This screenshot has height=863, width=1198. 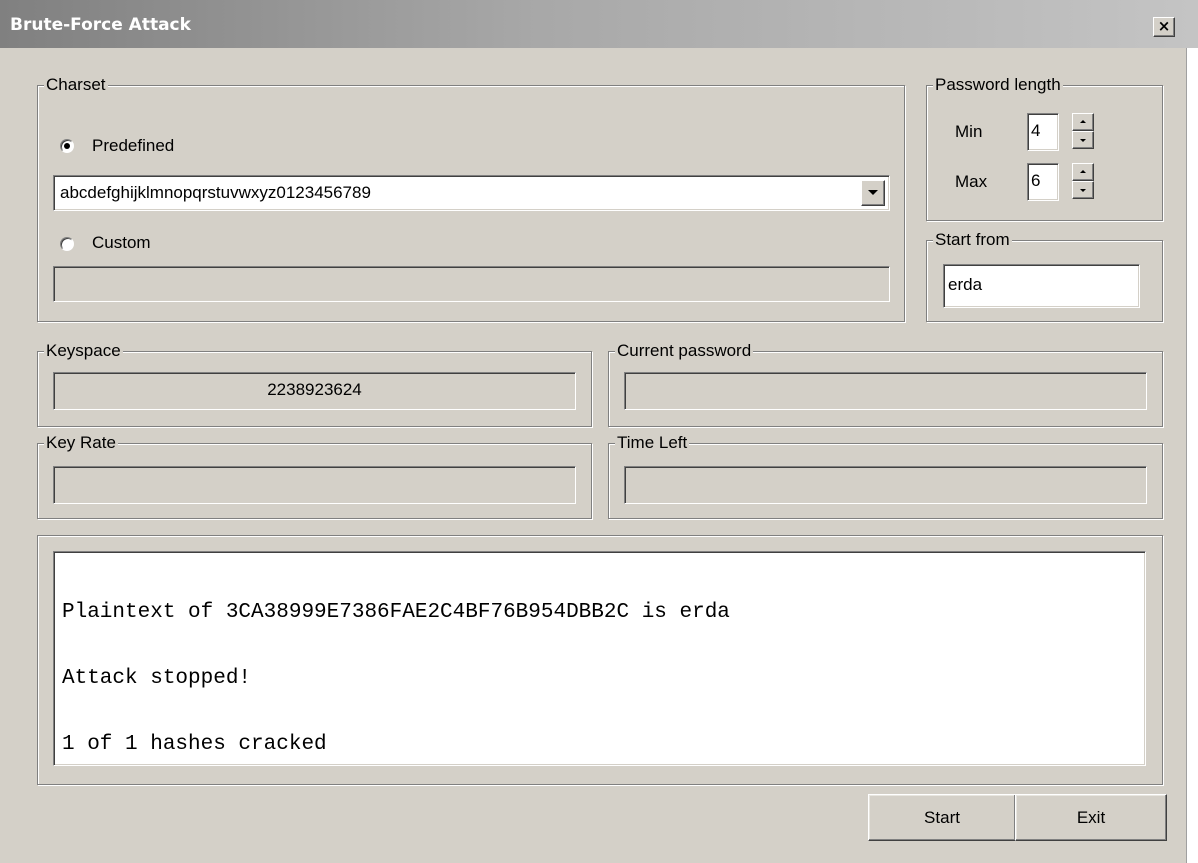 I want to click on min-length-value: 4, so click(x=1036, y=130).